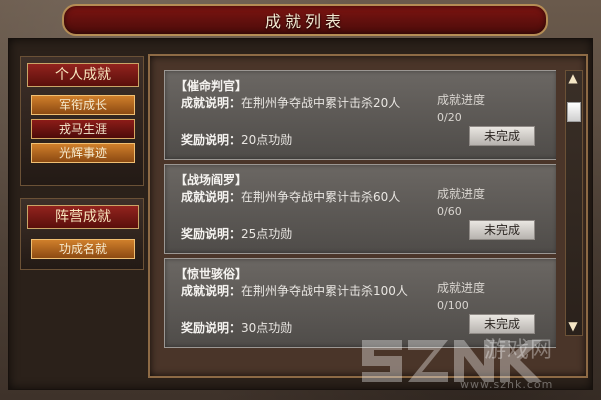  What do you see at coordinates (519, 350) in the screenshot?
I see `watermark-text: 游戏网` at bounding box center [519, 350].